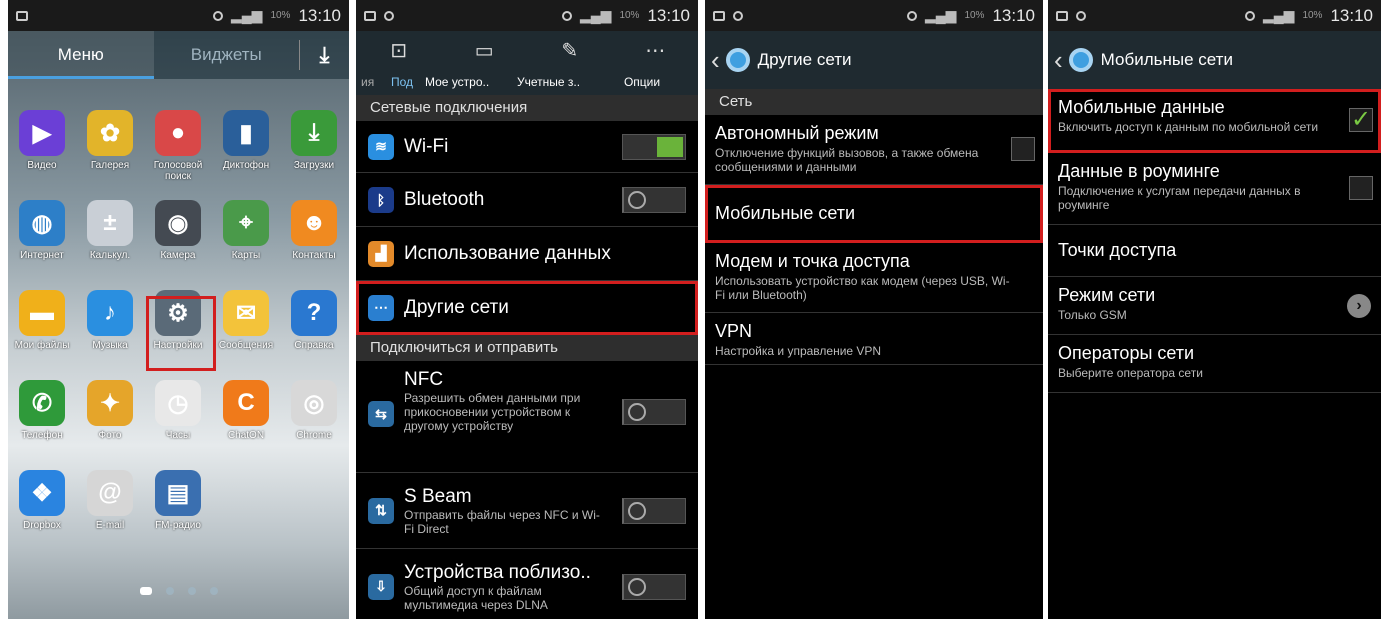 The height and width of the screenshot is (619, 1381). I want to click on app-gallery: ✿ Галерея, so click(110, 140).